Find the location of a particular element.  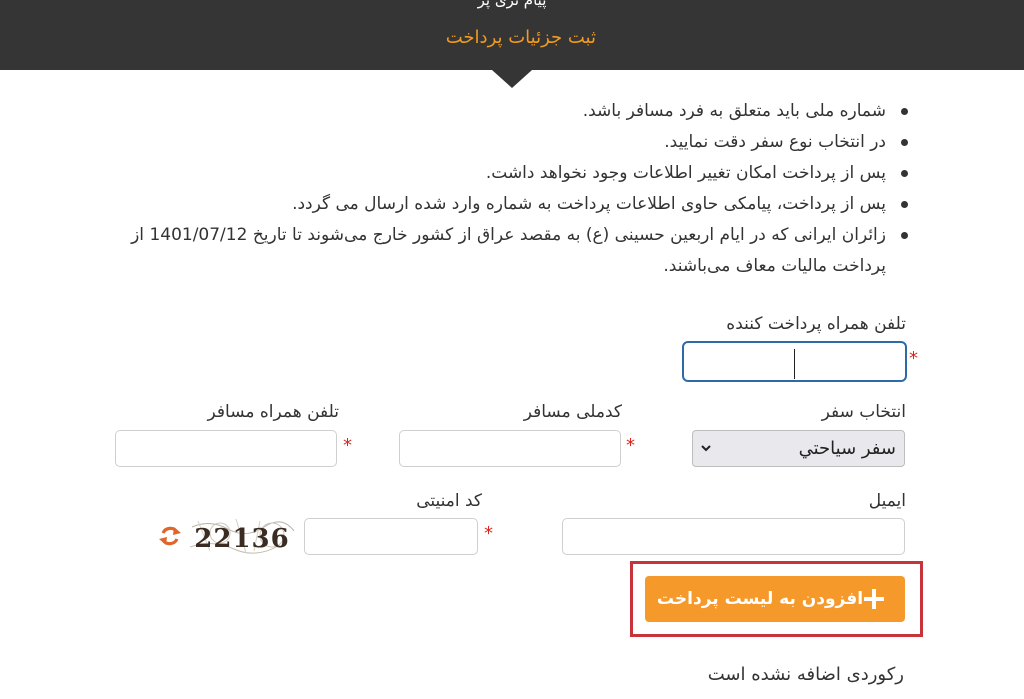

add-button-label: افزودن به لیست پرداخت is located at coordinates (760, 599).